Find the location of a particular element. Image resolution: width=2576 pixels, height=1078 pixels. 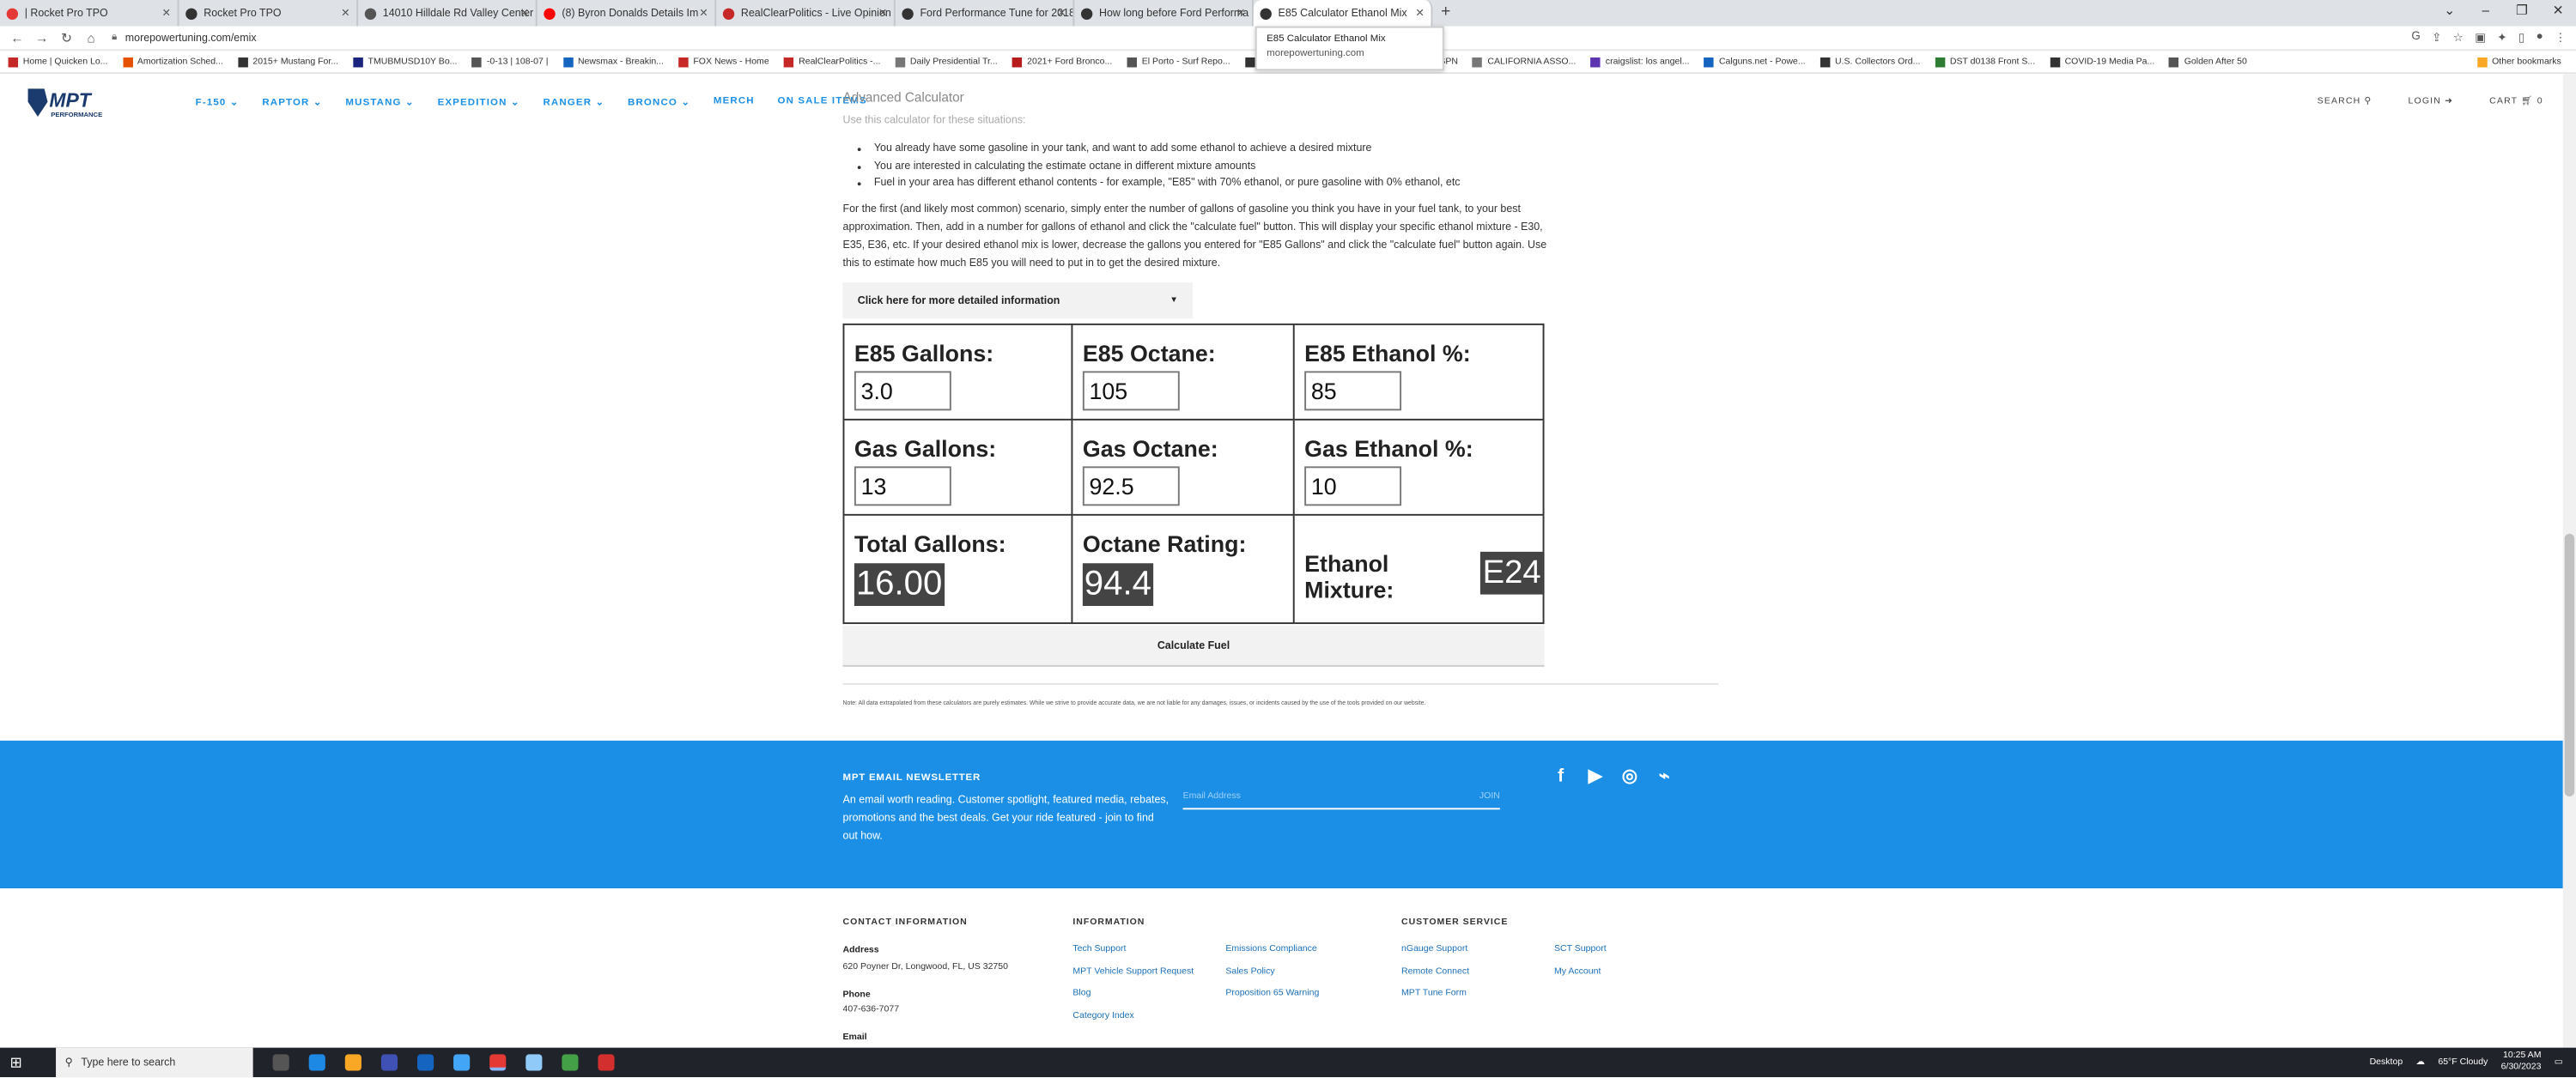

browser-tab: 14010 Hilldale Rd Valley Center ✕ is located at coordinates (448, 14).